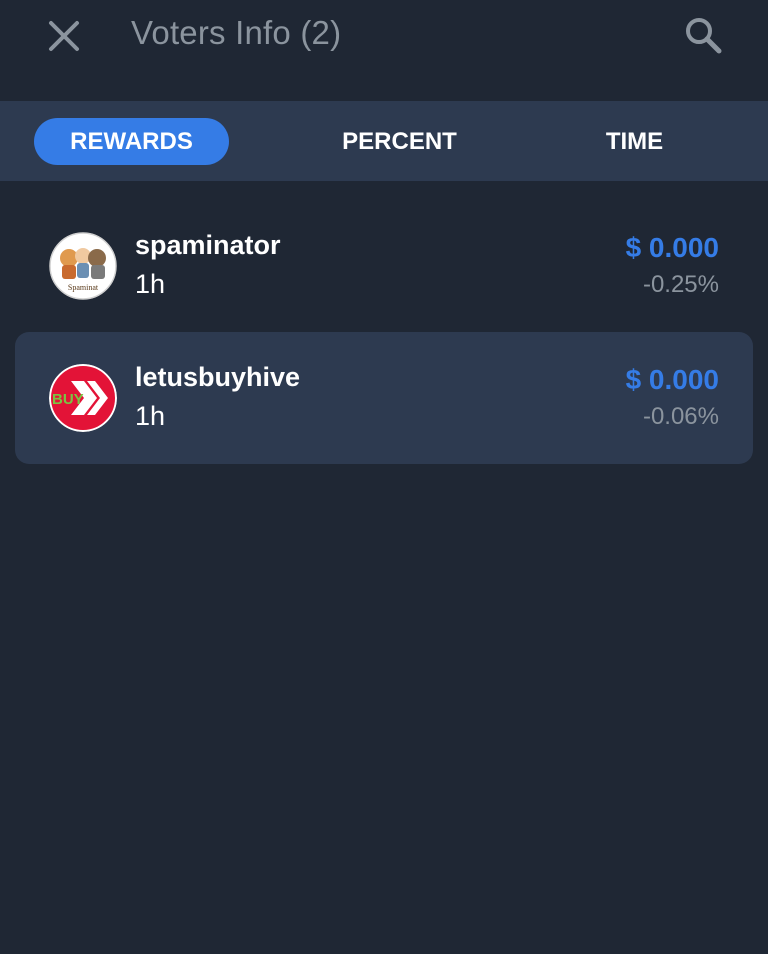 This screenshot has width=768, height=954. What do you see at coordinates (680, 416) in the screenshot?
I see `vote-percent: -0.06%` at bounding box center [680, 416].